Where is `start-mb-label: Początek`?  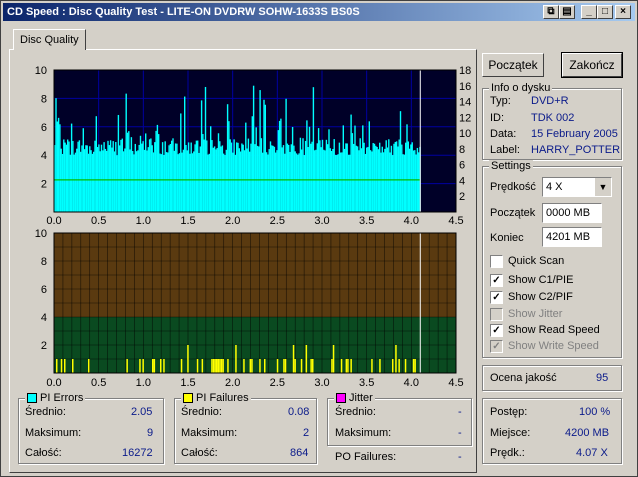
start-mb-label: Początek is located at coordinates (513, 213).